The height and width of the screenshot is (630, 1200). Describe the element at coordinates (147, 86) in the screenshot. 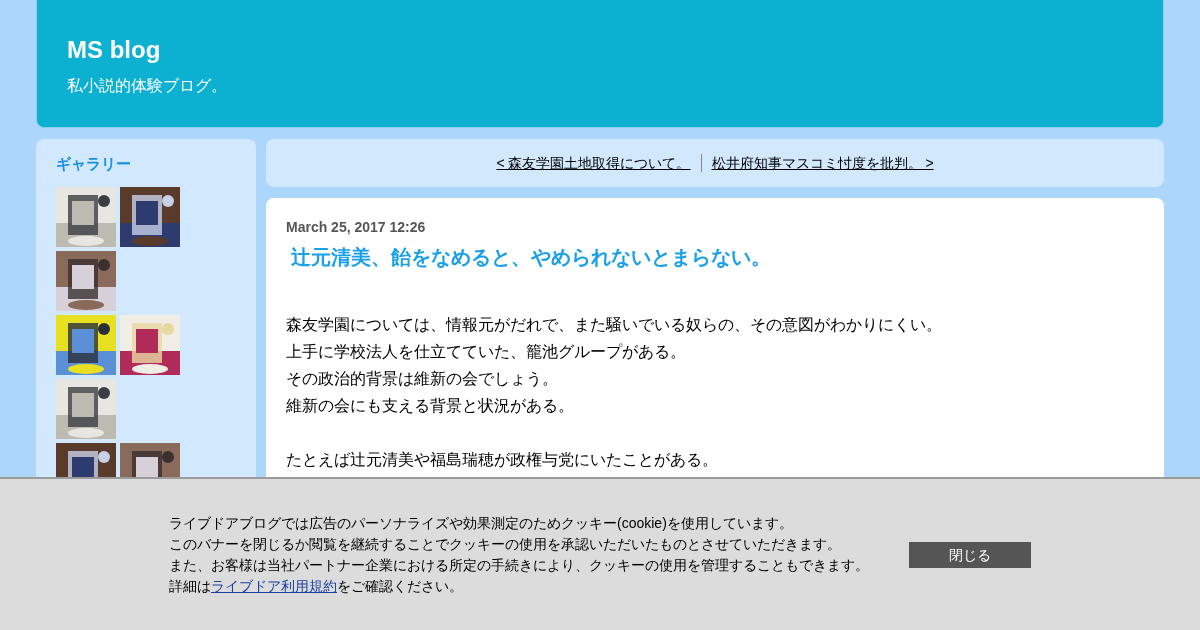

I see `blog-subtitle: 私小説的体験ブログ。` at that location.